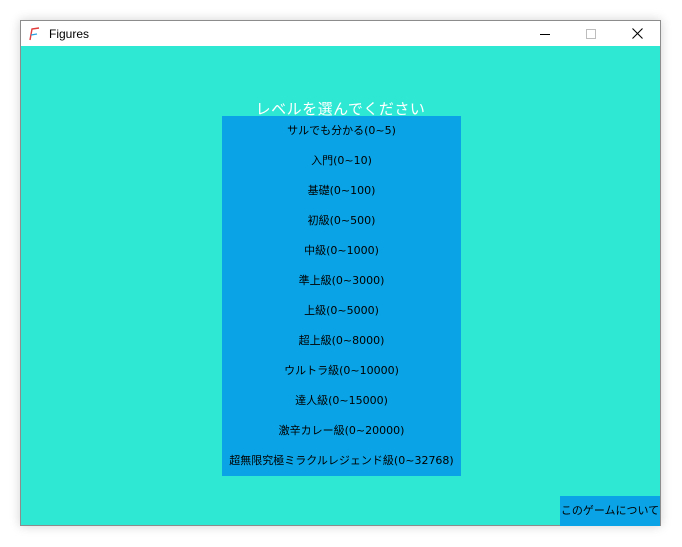 The width and height of the screenshot is (682, 547). I want to click on level-button-5: 準上級(0~3000), so click(341, 281).